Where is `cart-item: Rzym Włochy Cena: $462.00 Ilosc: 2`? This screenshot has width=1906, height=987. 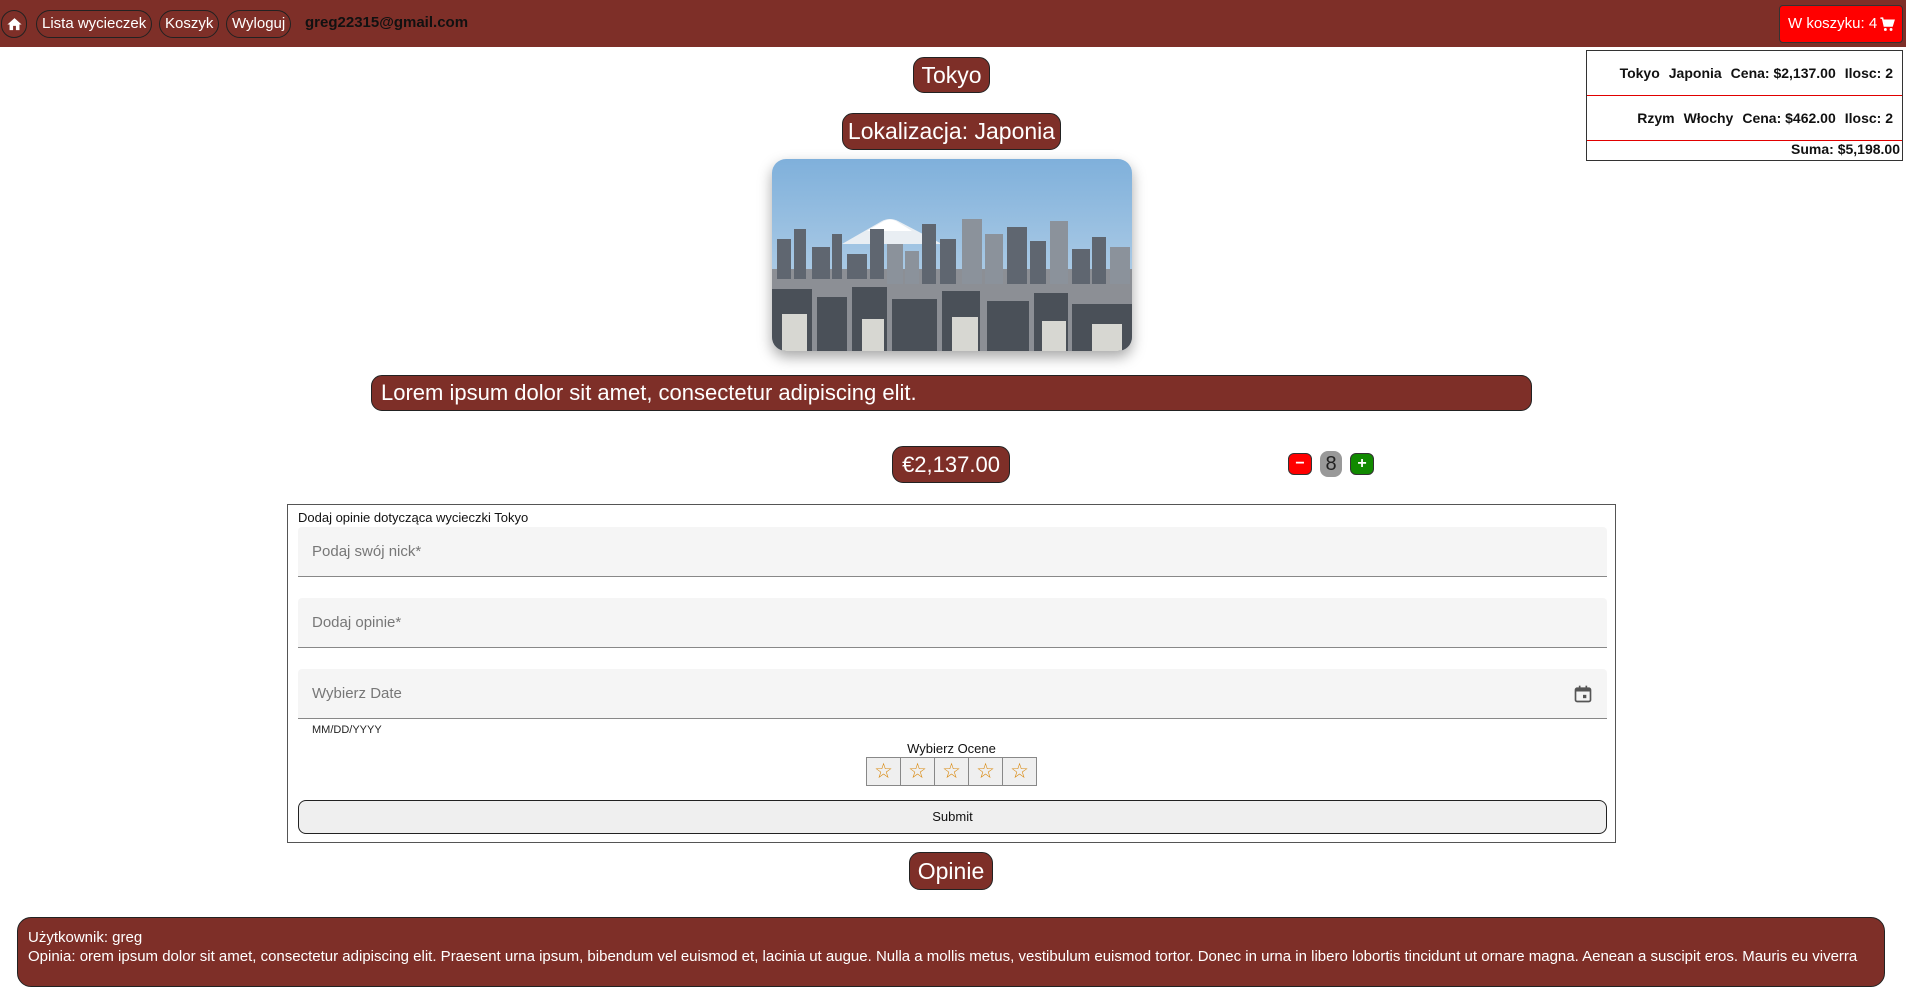
cart-item: Rzym Włochy Cena: $462.00 Ilosc: 2 is located at coordinates (1744, 118).